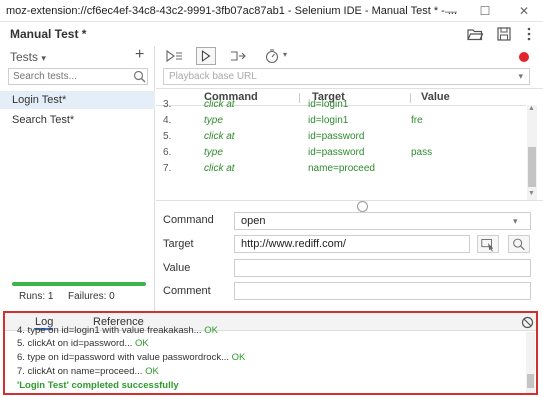 The image size is (543, 397). I want to click on search-icon, so click(139, 76).